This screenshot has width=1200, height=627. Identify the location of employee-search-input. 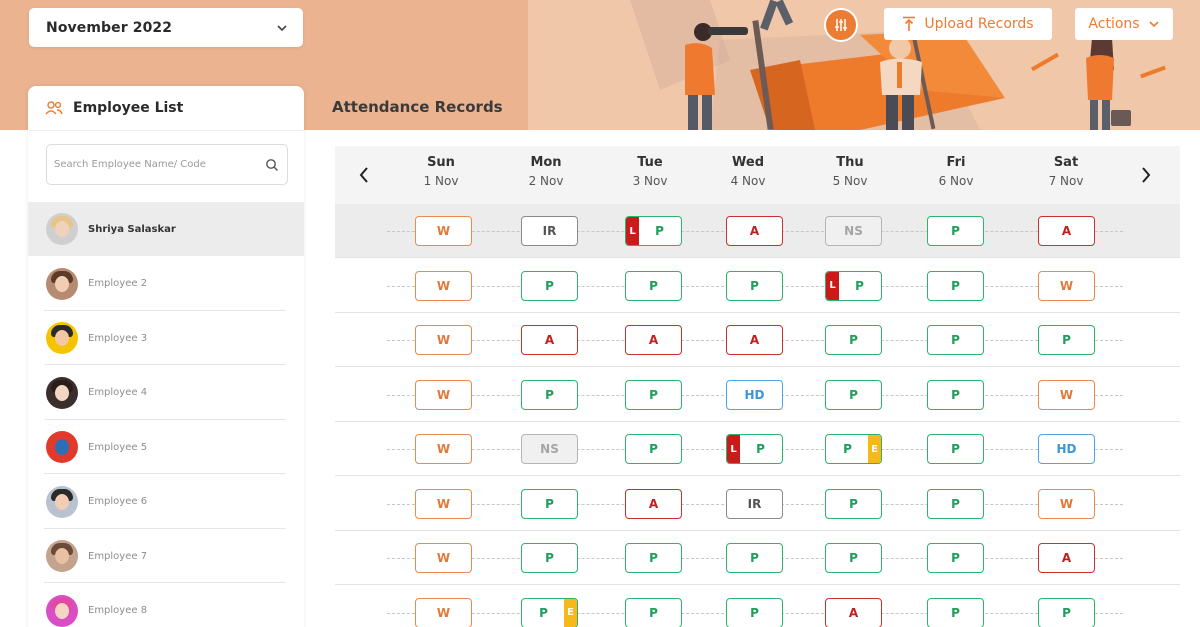
(159, 164).